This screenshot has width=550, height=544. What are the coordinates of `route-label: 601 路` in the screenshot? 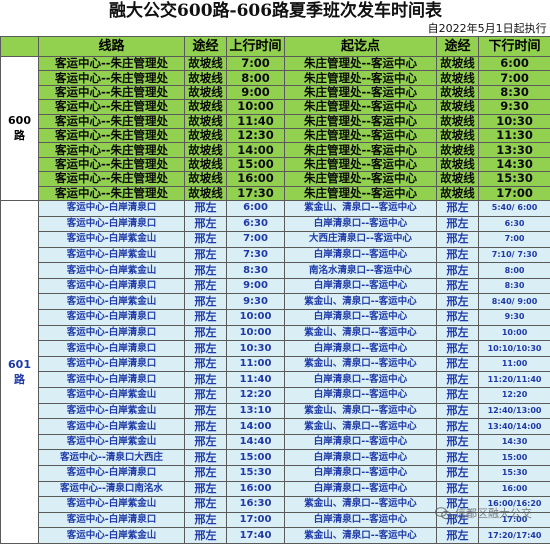 It's located at (20, 371).